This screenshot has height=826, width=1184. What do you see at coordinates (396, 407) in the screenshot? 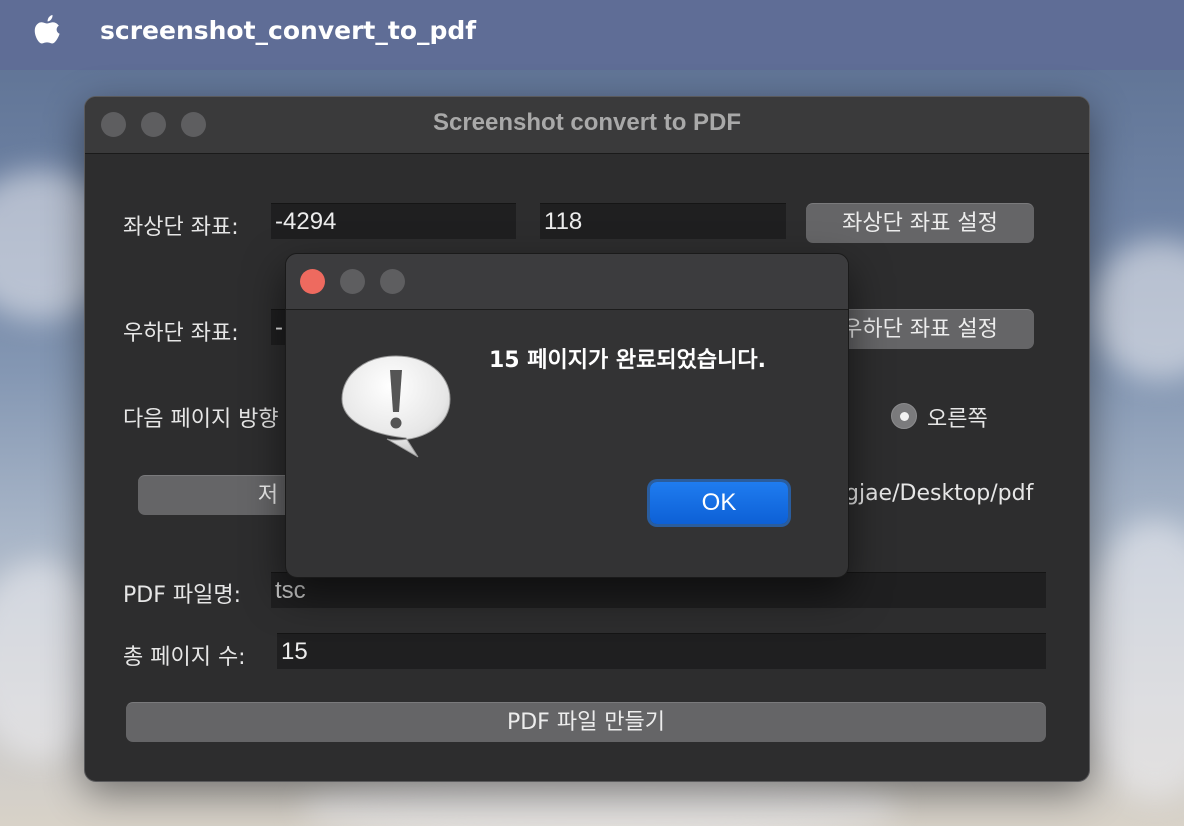
I see `caution-speech-bubble-icon` at bounding box center [396, 407].